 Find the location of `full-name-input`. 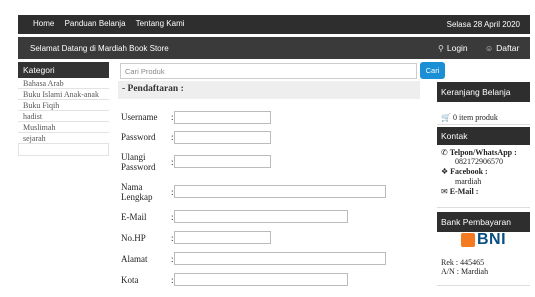

full-name-input is located at coordinates (280, 191).